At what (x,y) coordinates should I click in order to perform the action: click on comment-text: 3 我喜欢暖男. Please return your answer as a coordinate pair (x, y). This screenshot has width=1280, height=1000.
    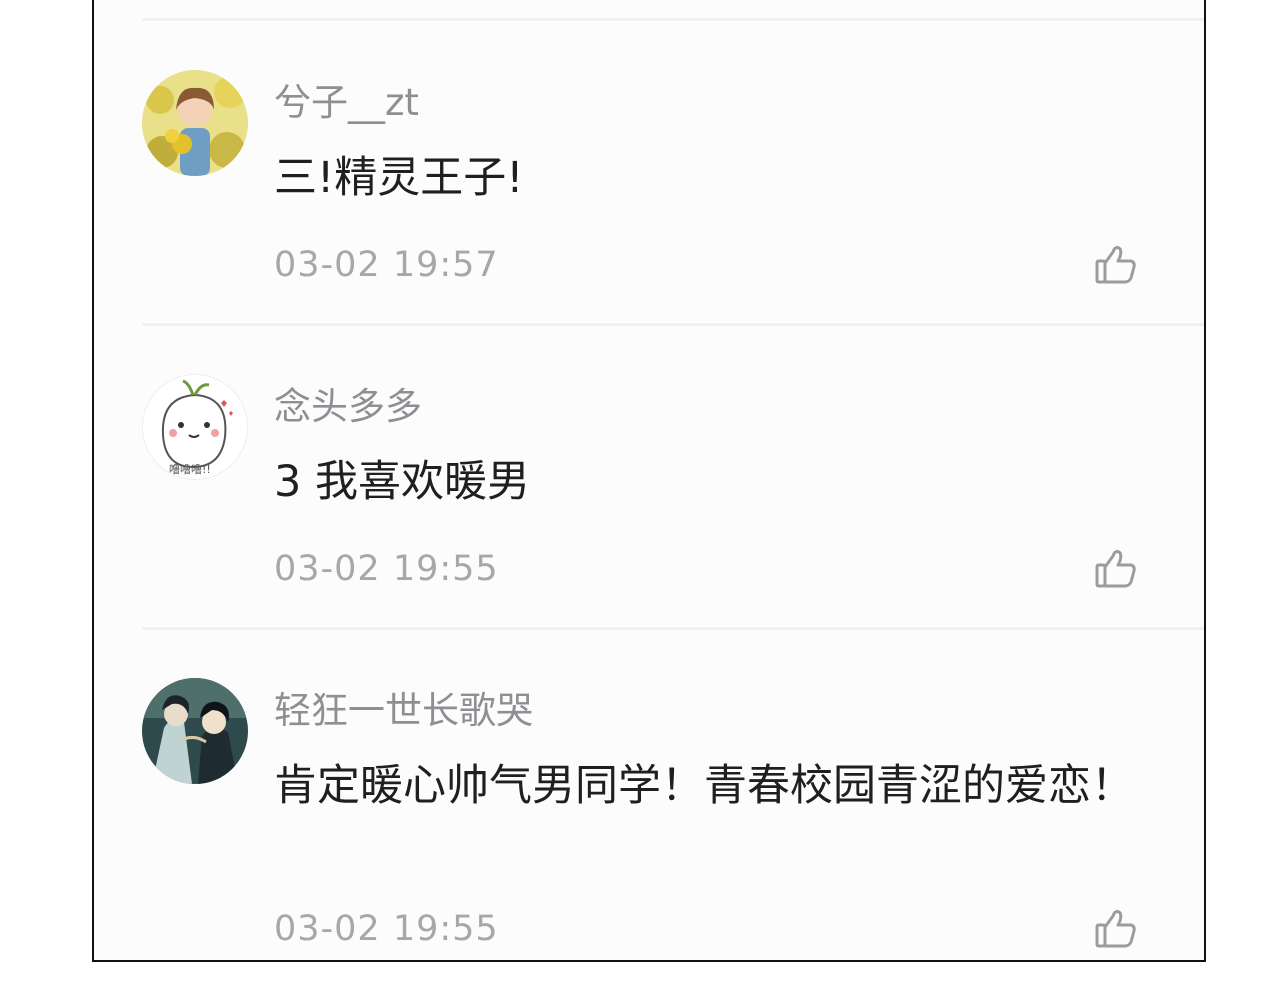
    Looking at the image, I should click on (402, 482).